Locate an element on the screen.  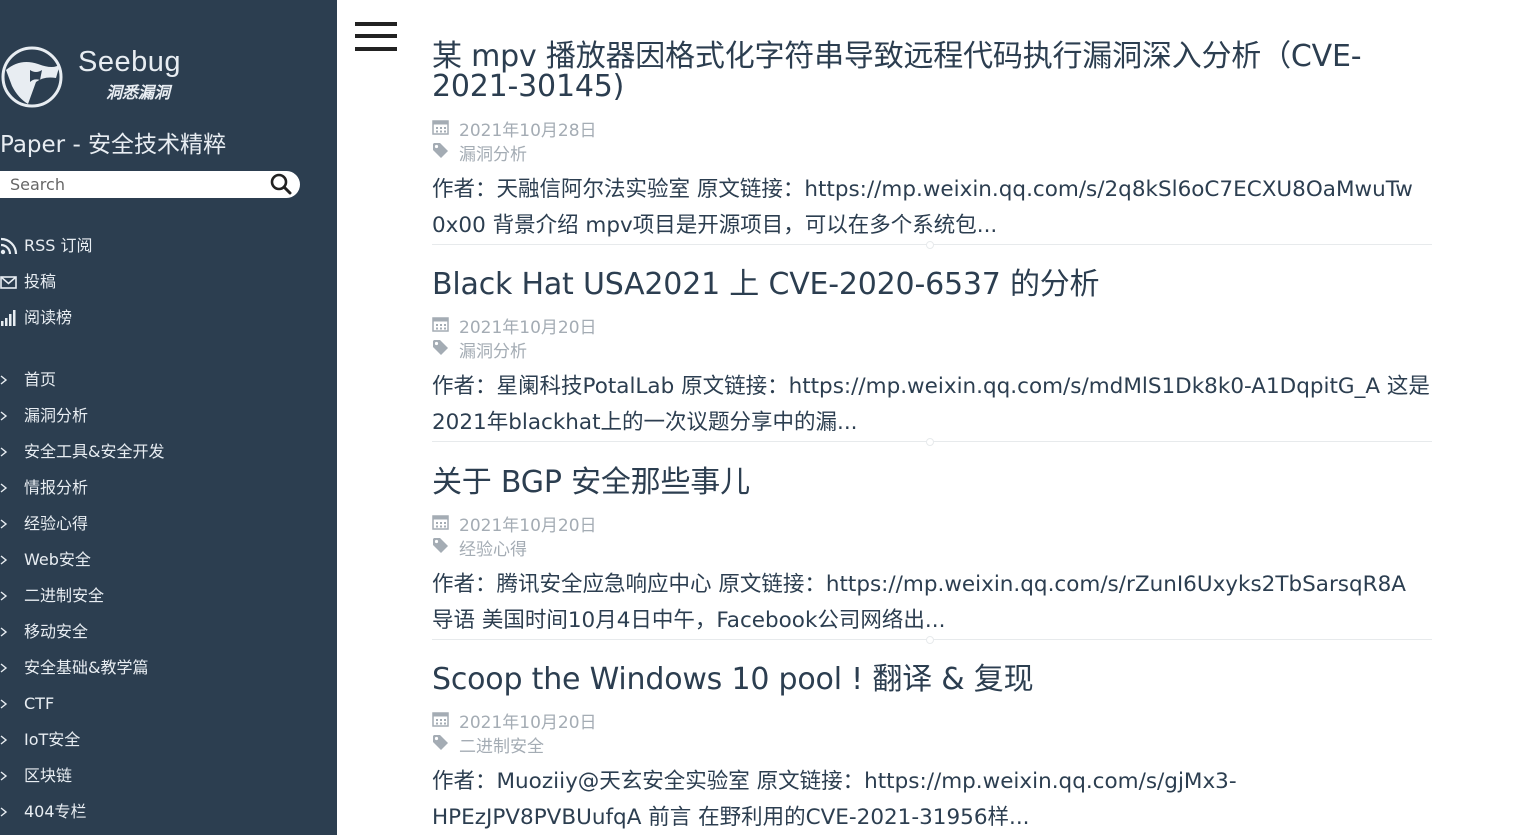
sidebar-category-item: IoT安全 is located at coordinates (165, 740).